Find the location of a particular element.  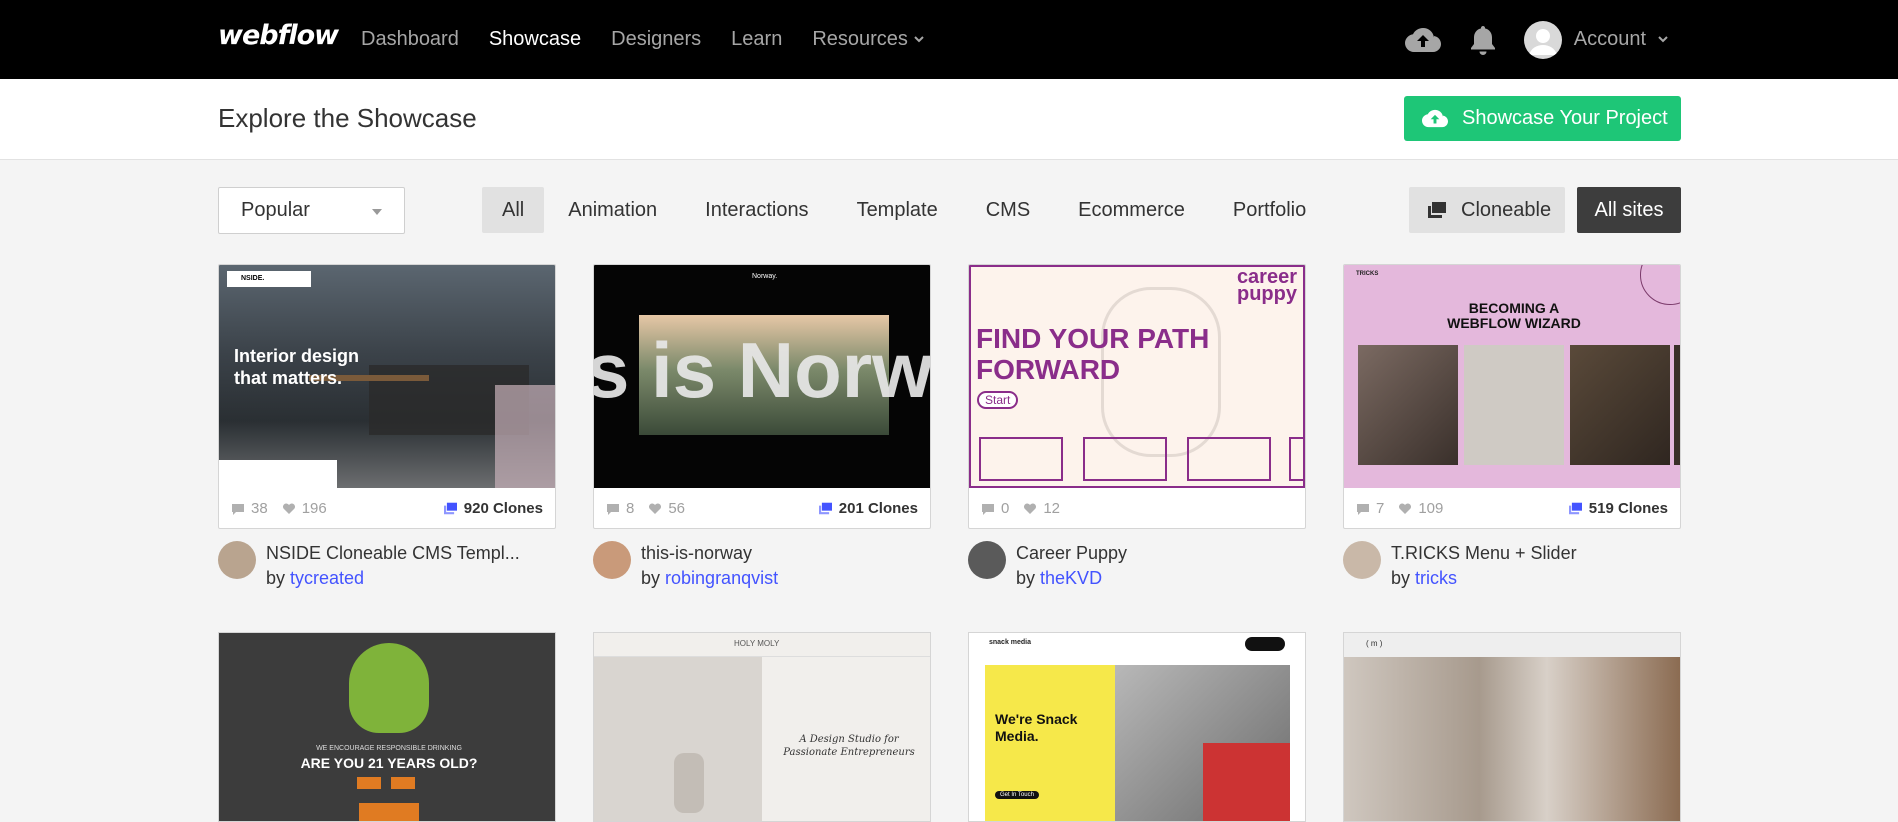

like-count: 56 is located at coordinates (677, 508).